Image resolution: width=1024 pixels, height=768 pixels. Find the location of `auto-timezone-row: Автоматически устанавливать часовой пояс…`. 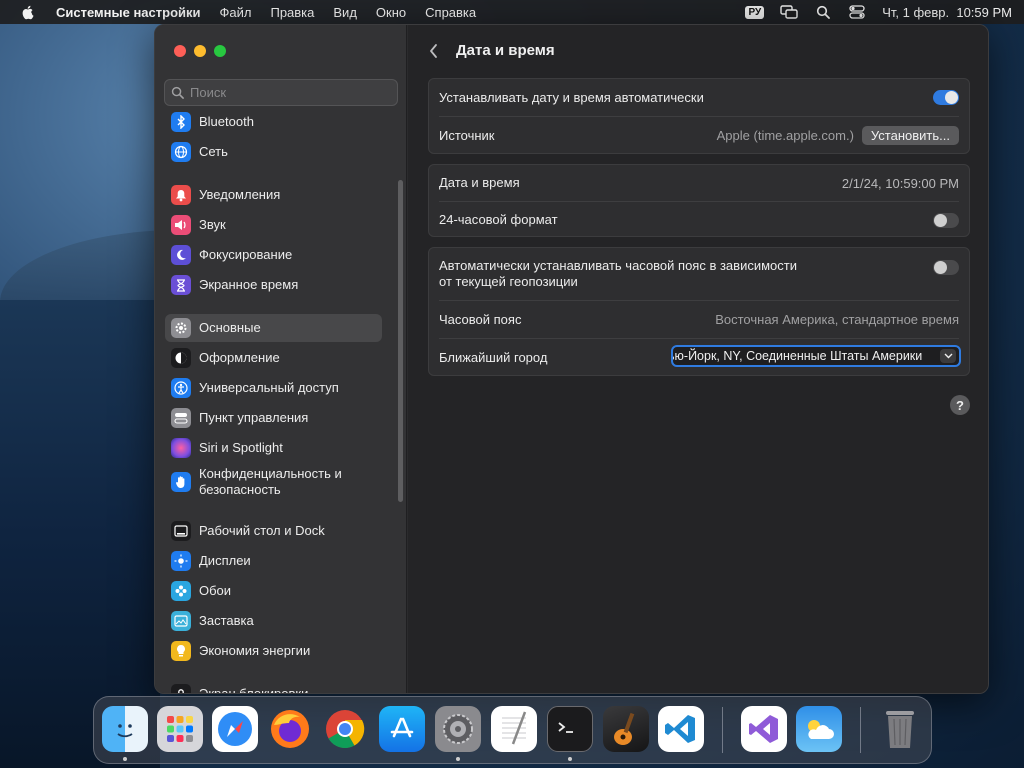

auto-timezone-row: Автоматически устанавливать часовой пояс… is located at coordinates (699, 274).